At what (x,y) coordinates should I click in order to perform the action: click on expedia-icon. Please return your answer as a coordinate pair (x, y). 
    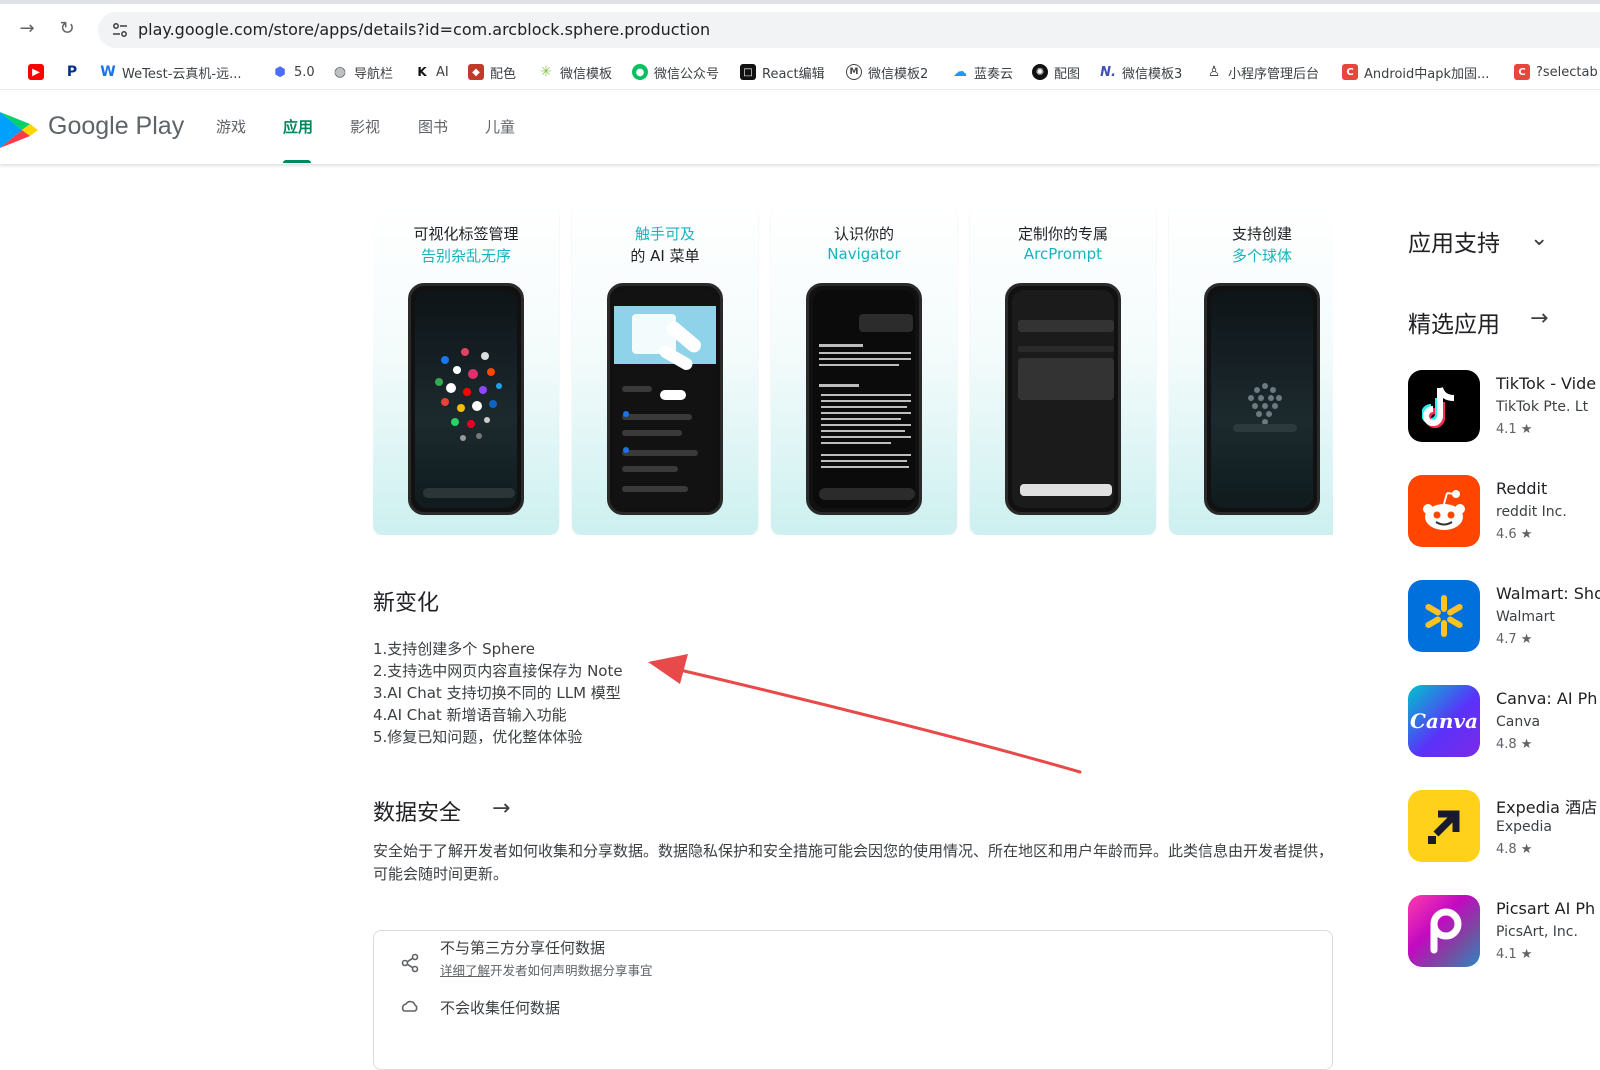
    Looking at the image, I should click on (1444, 826).